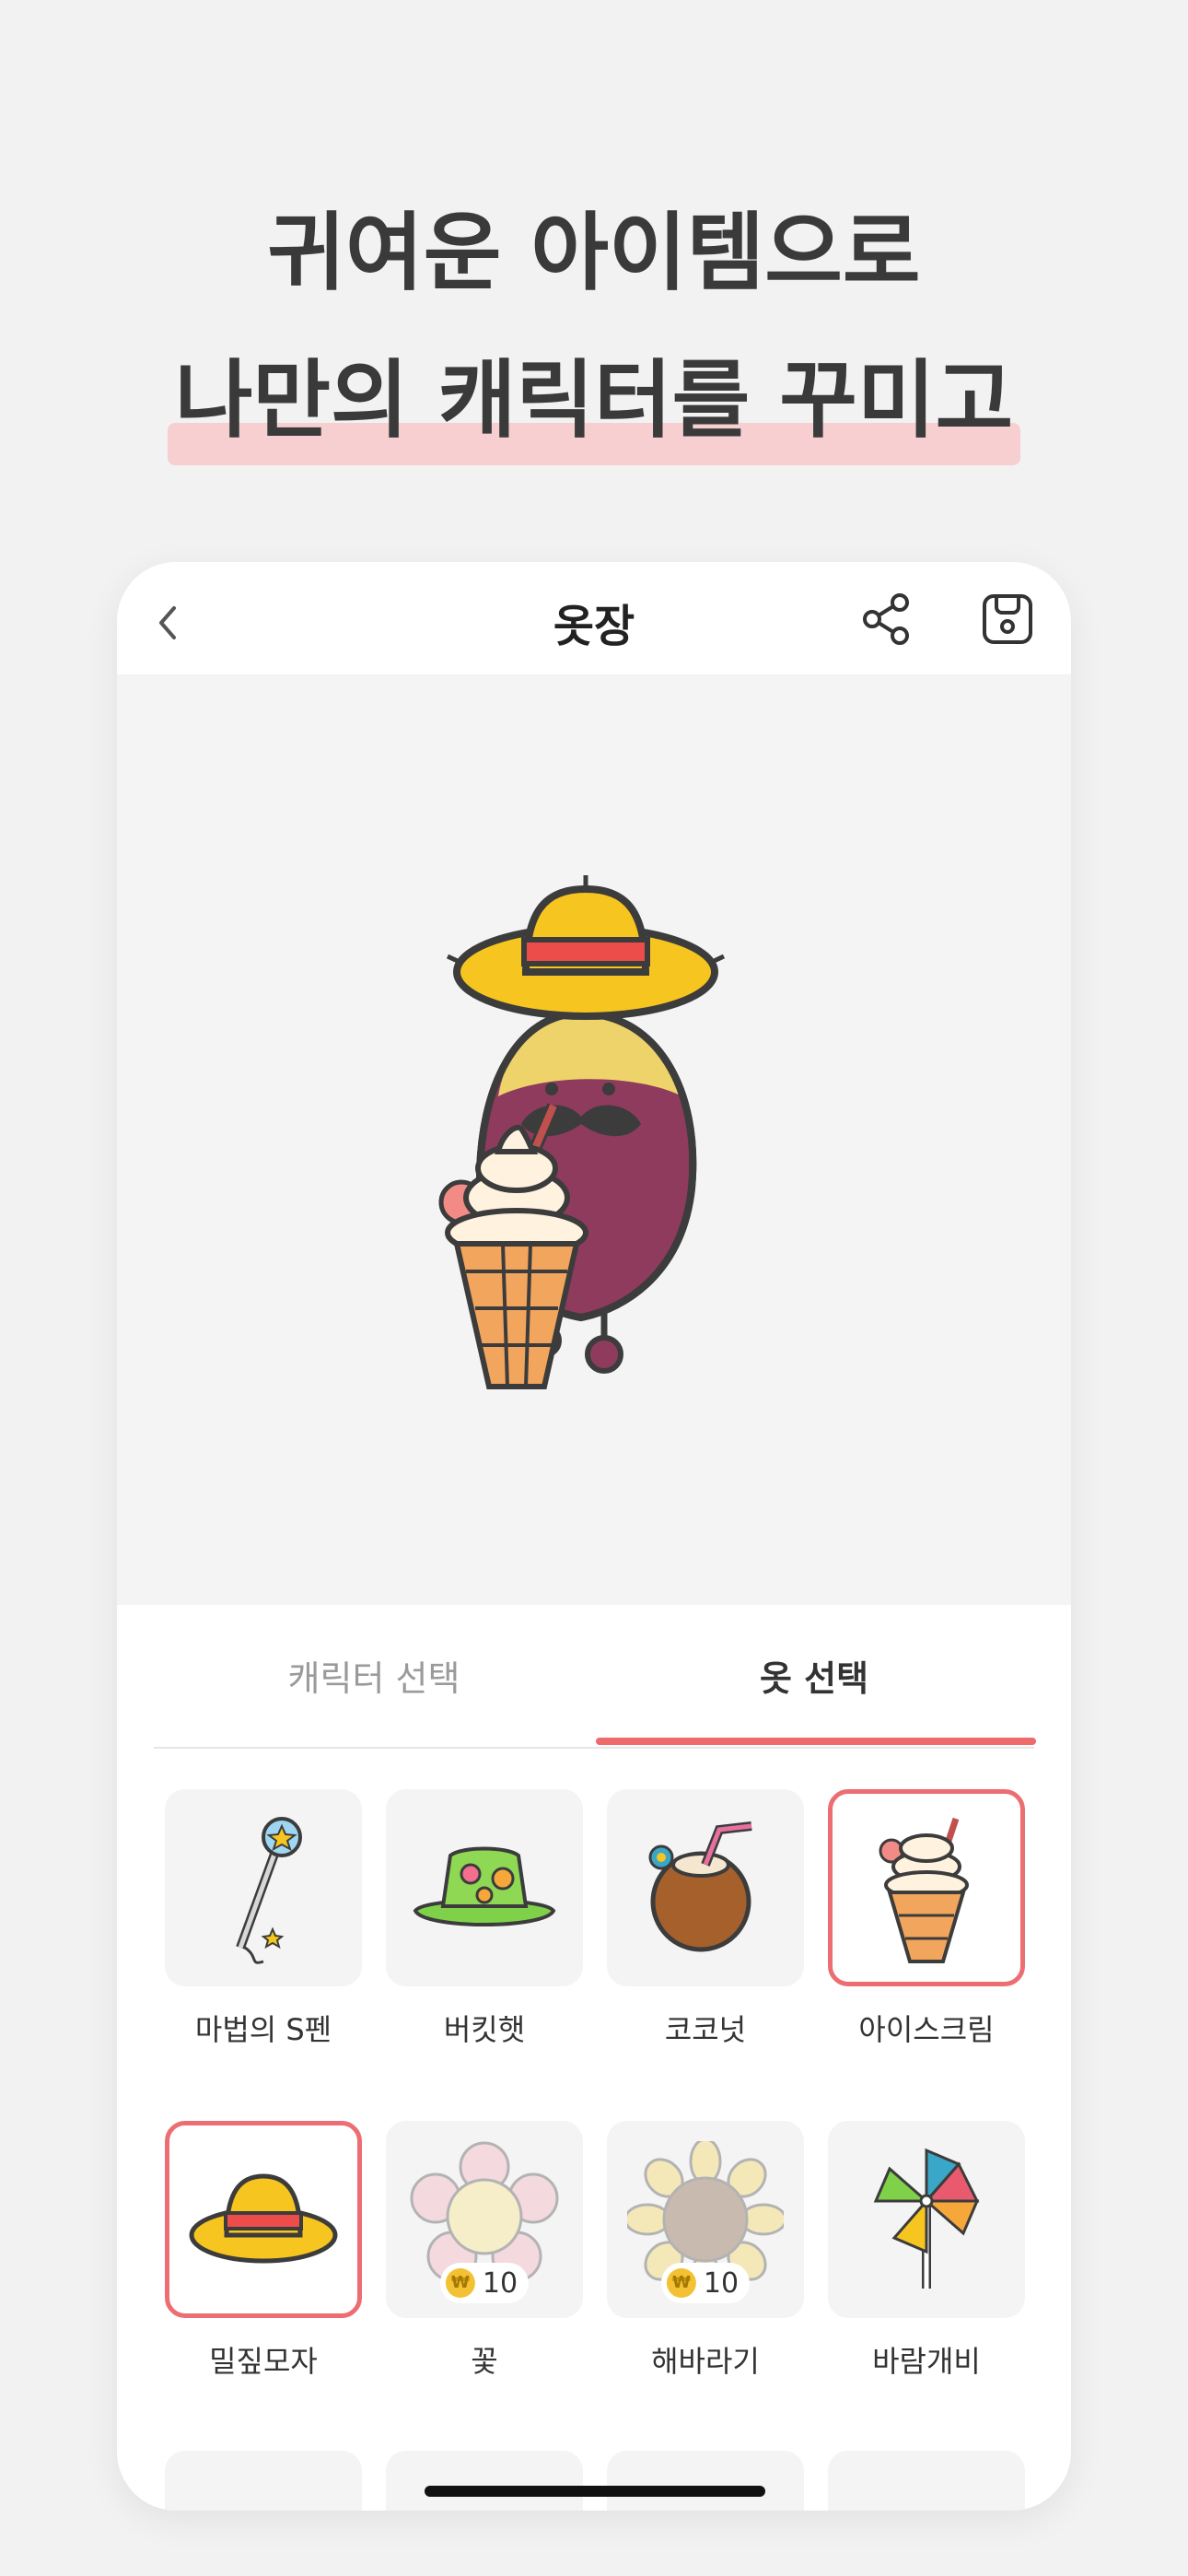 This screenshot has width=1188, height=2576. Describe the element at coordinates (705, 2030) in the screenshot. I see `item-label: 코코넛` at that location.